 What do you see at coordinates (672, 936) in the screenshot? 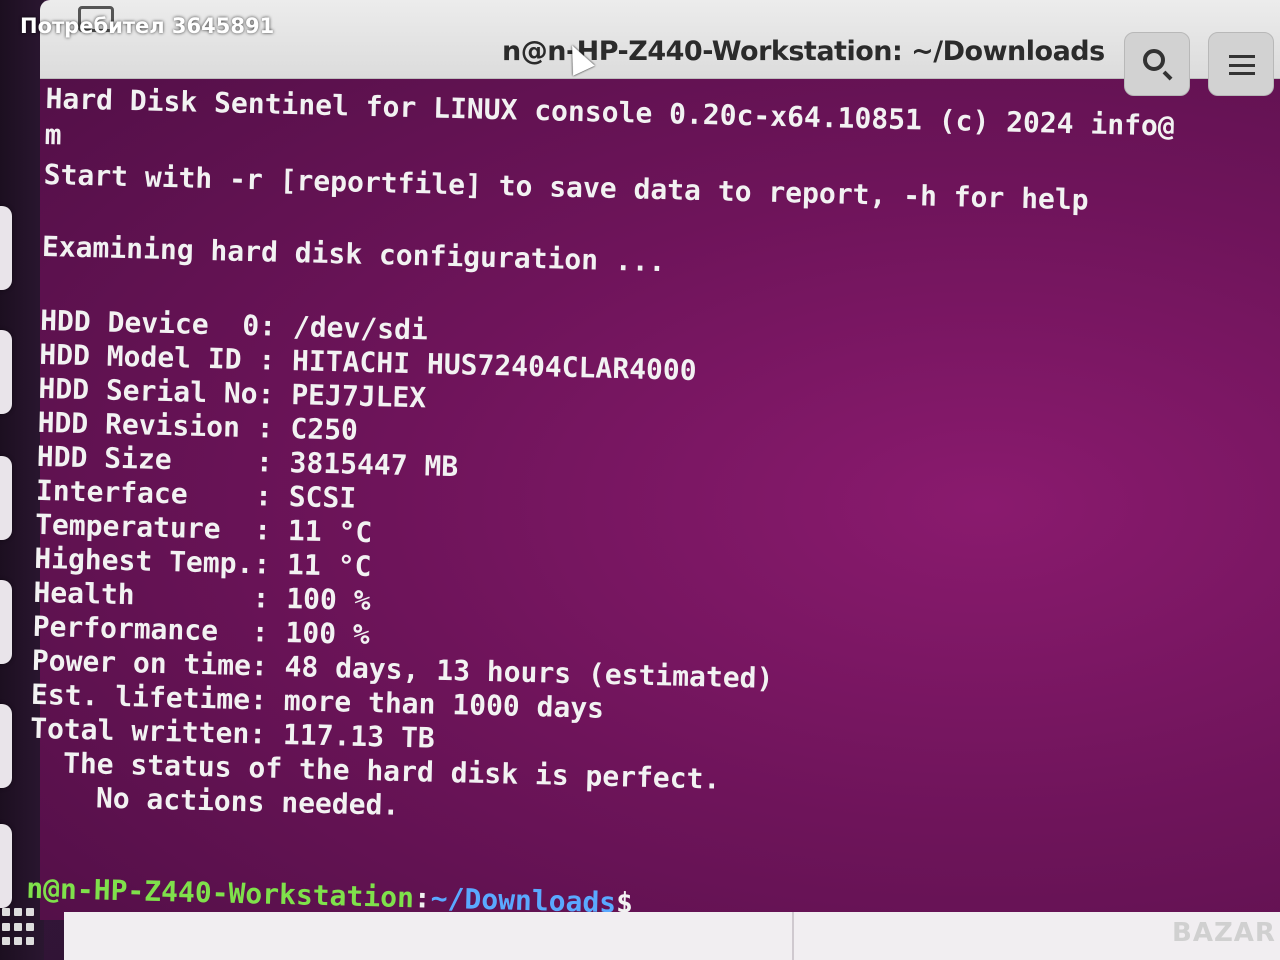
I see `taskbar-strip` at bounding box center [672, 936].